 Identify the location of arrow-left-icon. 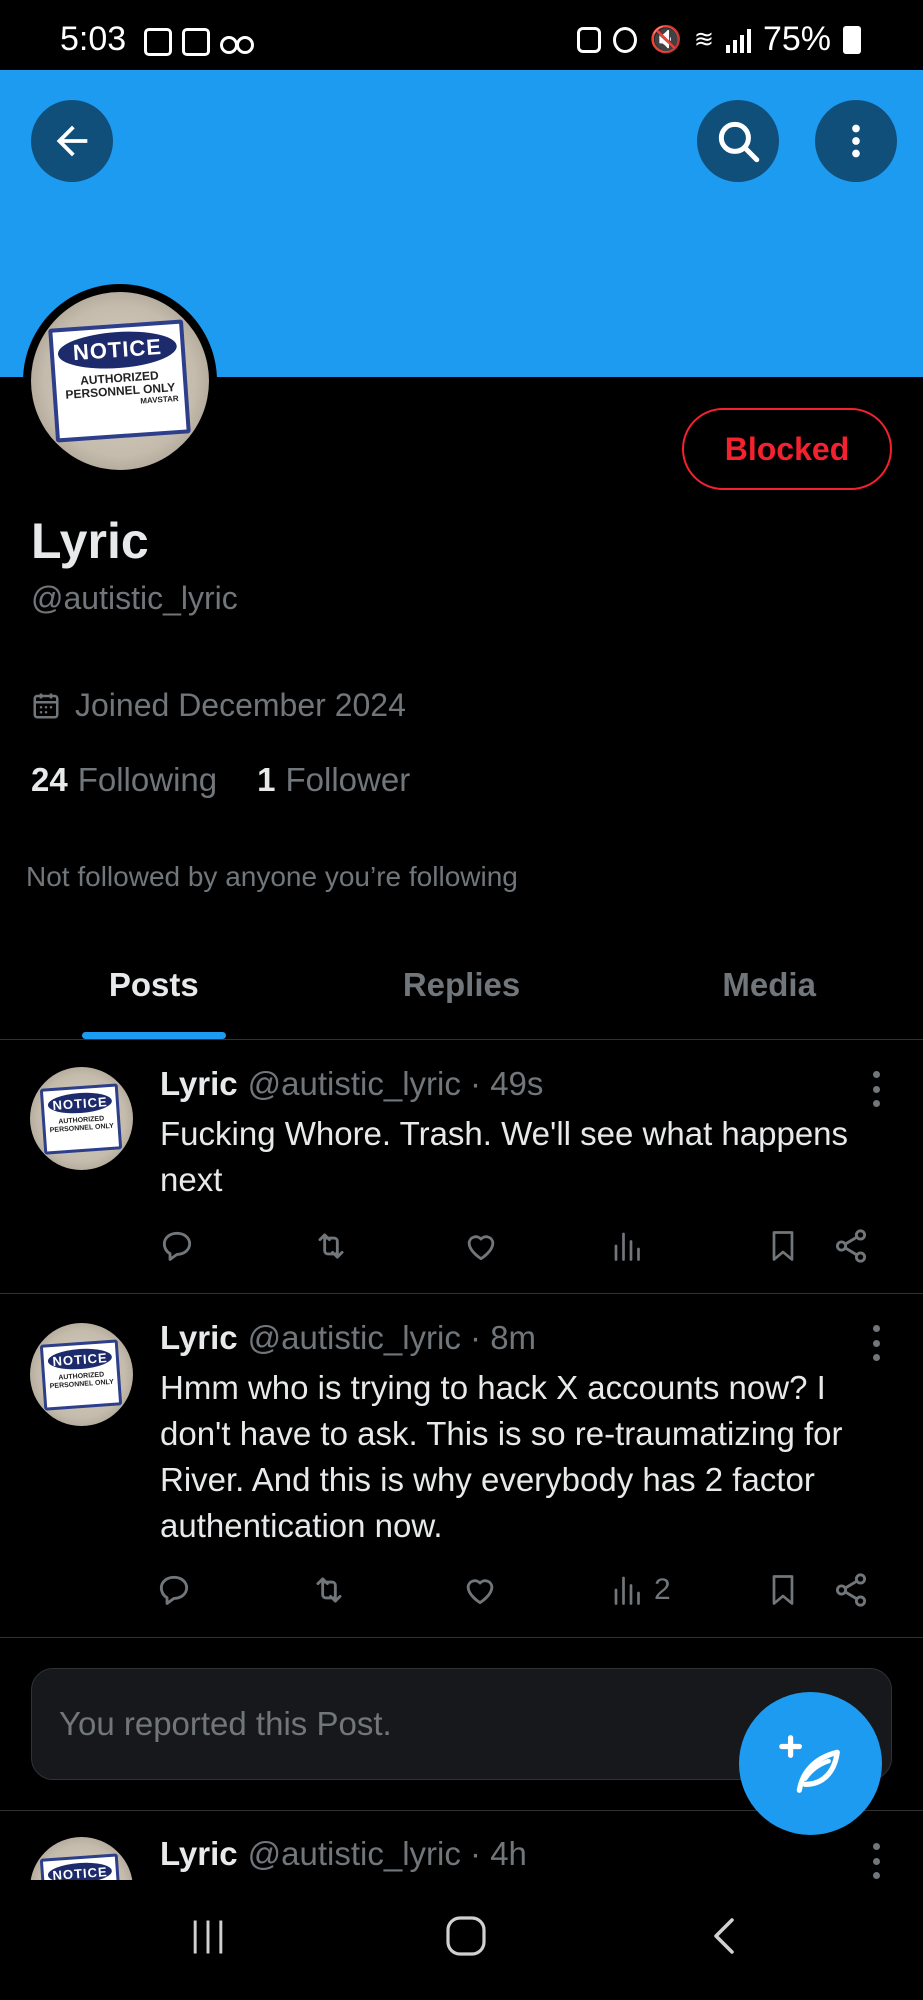
(72, 141).